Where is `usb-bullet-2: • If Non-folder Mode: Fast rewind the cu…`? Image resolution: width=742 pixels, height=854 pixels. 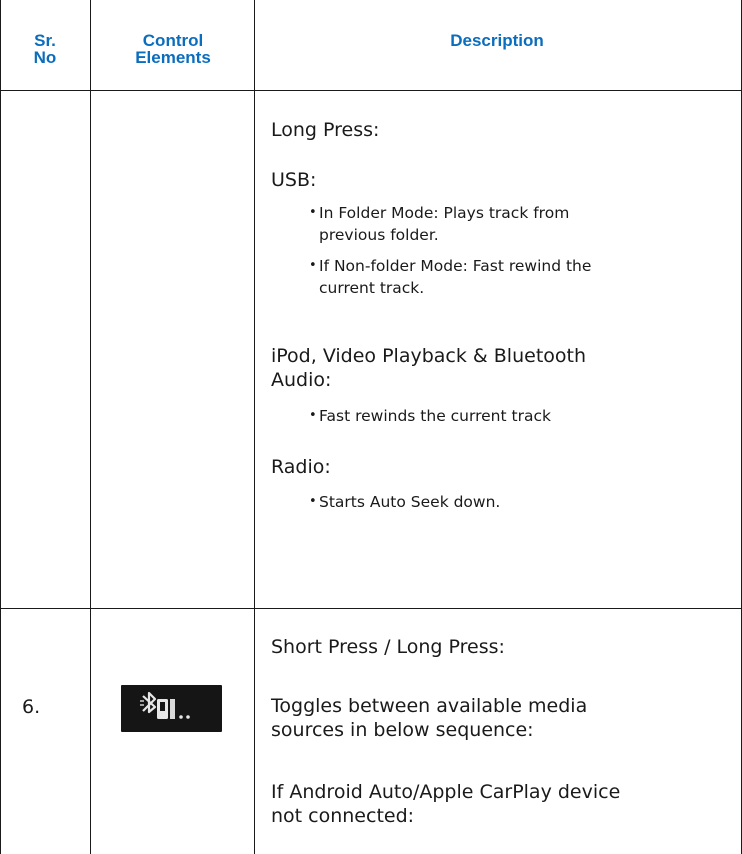
usb-bullet-2: • If Non-folder Mode: Fast rewind the cu… is located at coordinates (450, 277).